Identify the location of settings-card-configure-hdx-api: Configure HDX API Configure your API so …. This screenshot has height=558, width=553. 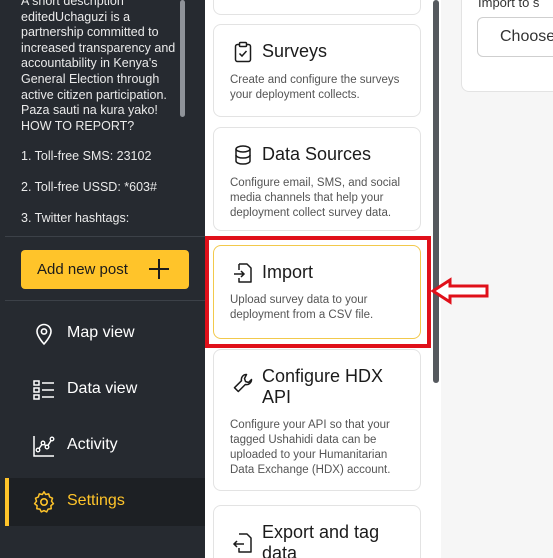
(317, 420).